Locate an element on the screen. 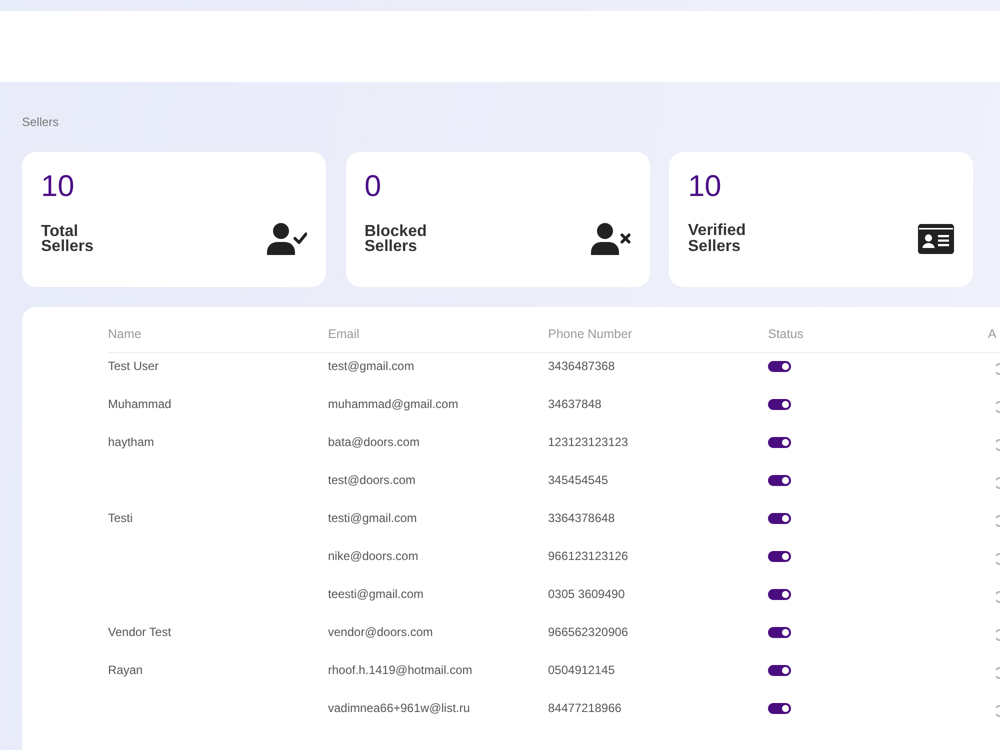 Image resolution: width=1000 pixels, height=750 pixels. column-header: Name is located at coordinates (125, 334).